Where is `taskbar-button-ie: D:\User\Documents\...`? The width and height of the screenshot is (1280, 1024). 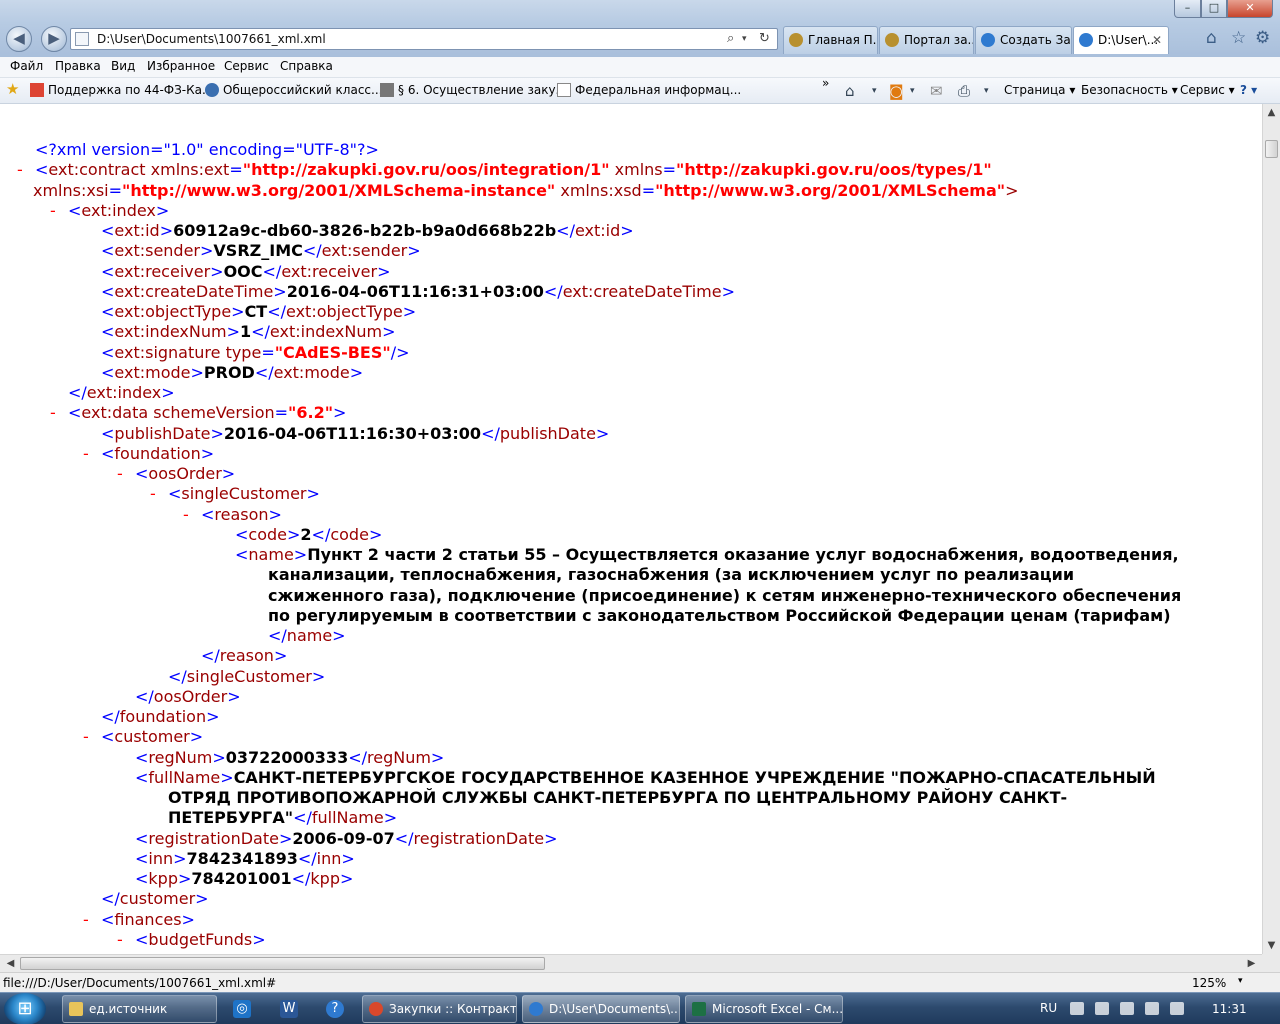 taskbar-button-ie: D:\User\Documents\... is located at coordinates (601, 1009).